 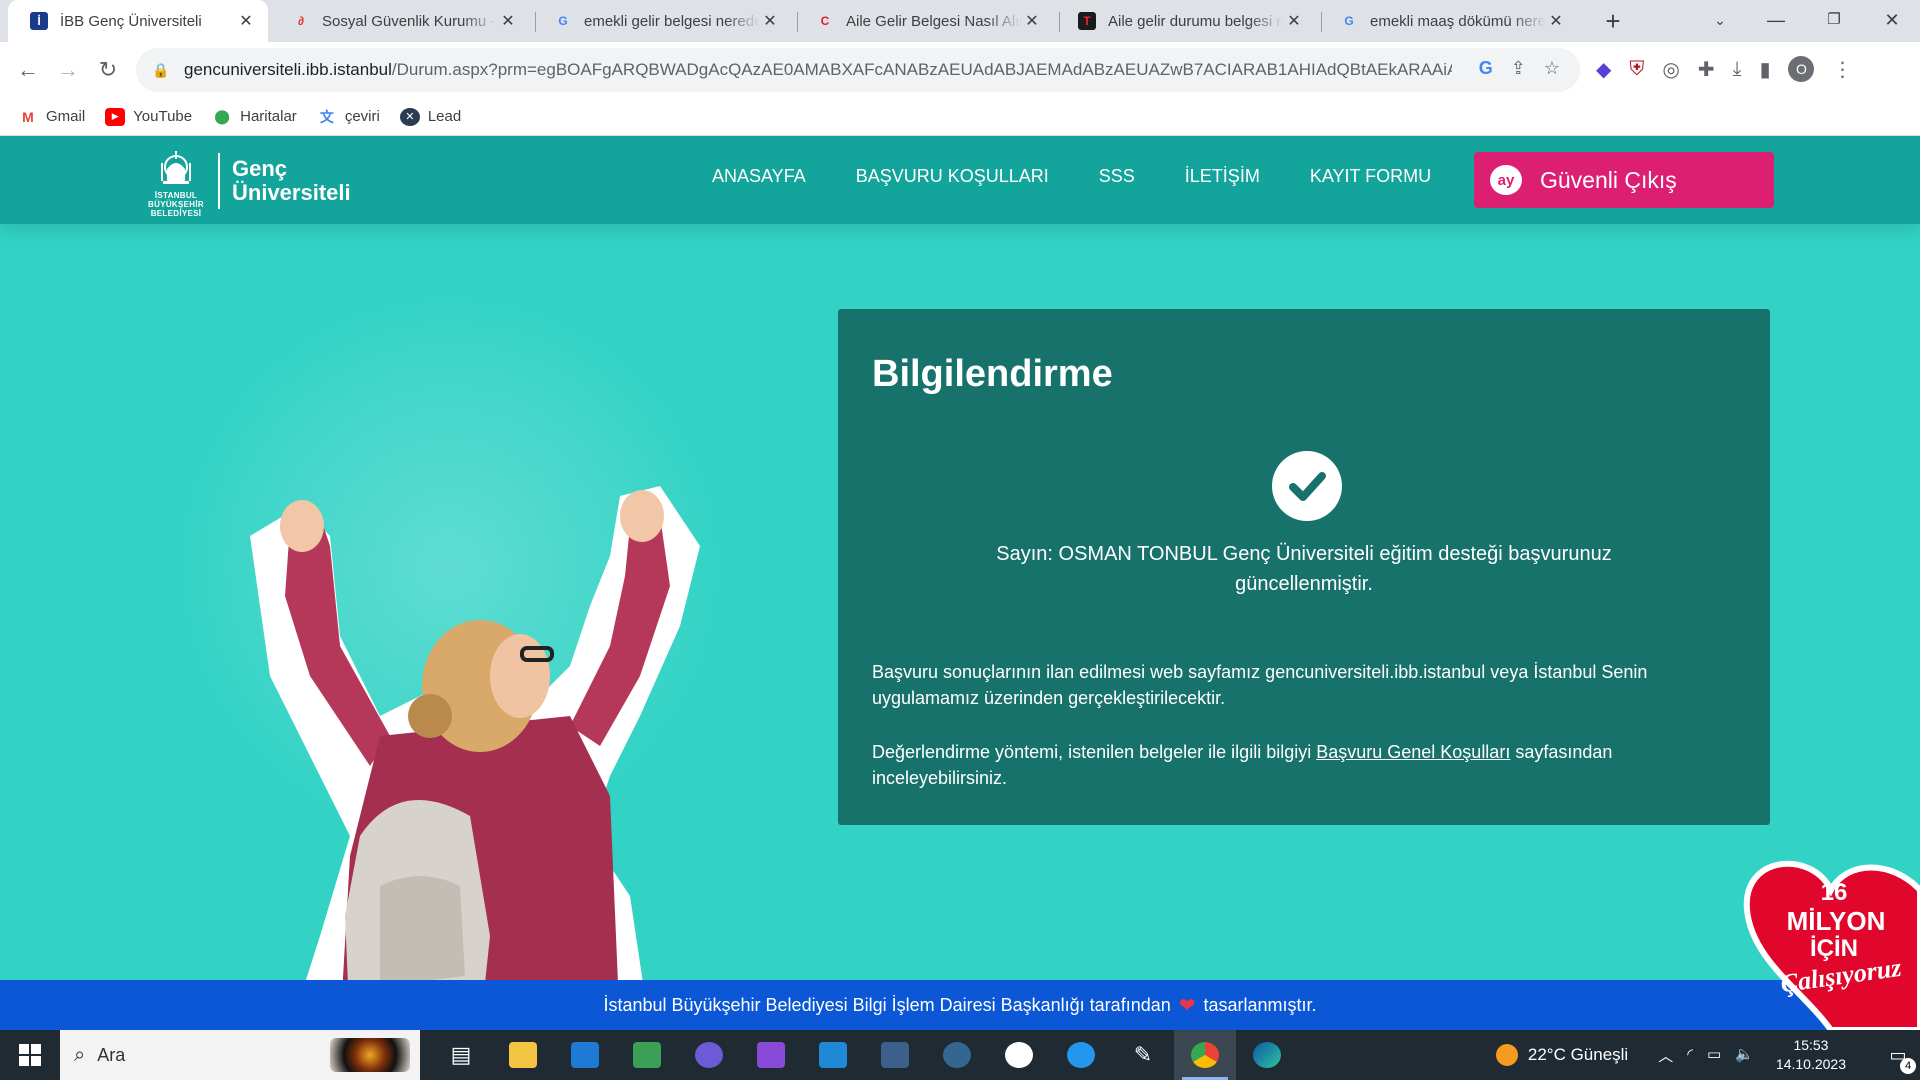 I want to click on chrome-icon, so click(x=1205, y=1055).